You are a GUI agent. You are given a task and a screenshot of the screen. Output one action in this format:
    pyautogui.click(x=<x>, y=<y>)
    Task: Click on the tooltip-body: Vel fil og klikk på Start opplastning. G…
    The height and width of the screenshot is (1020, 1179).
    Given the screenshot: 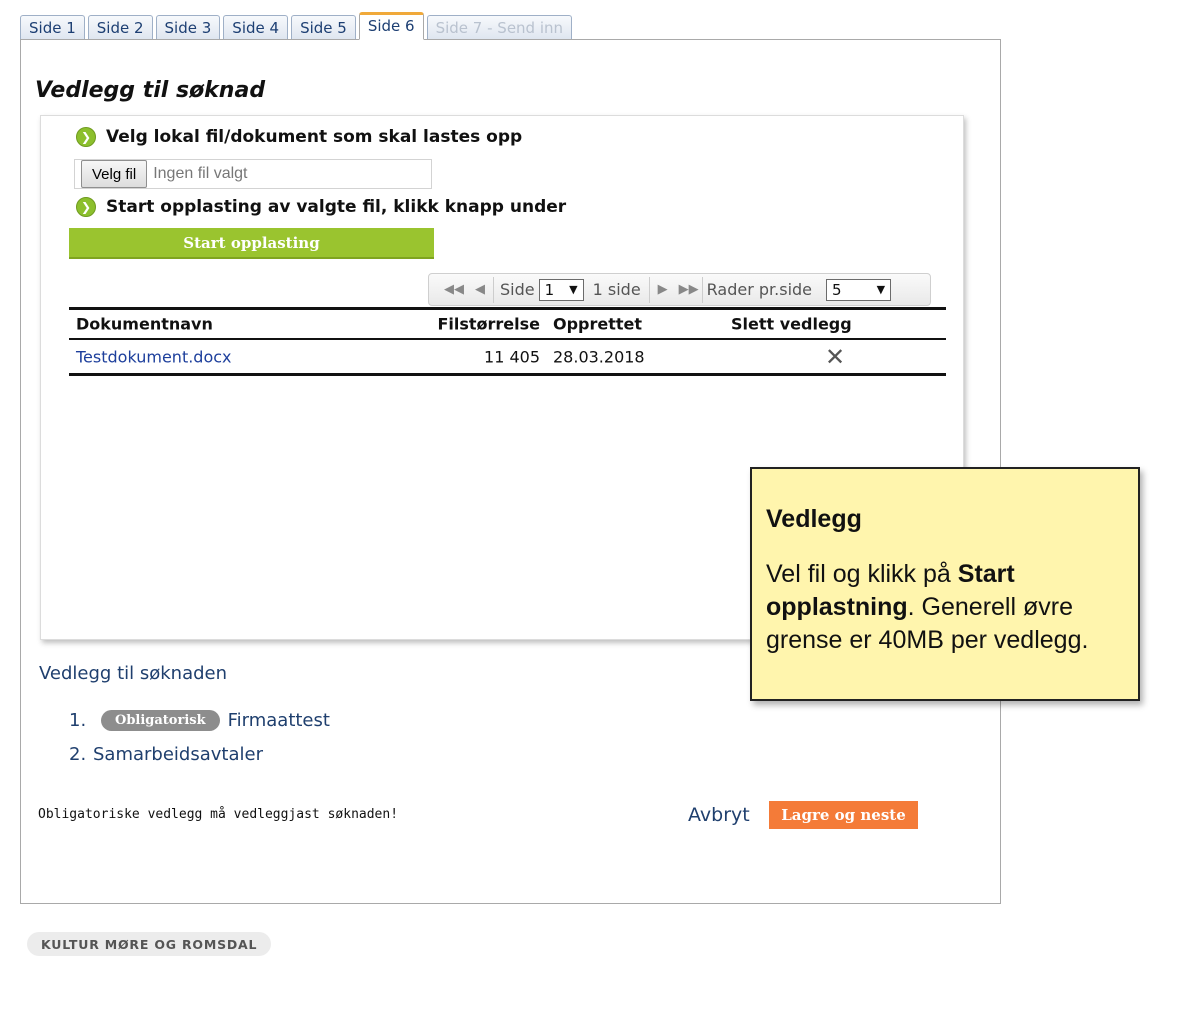 What is the action you would take?
    pyautogui.click(x=946, y=607)
    